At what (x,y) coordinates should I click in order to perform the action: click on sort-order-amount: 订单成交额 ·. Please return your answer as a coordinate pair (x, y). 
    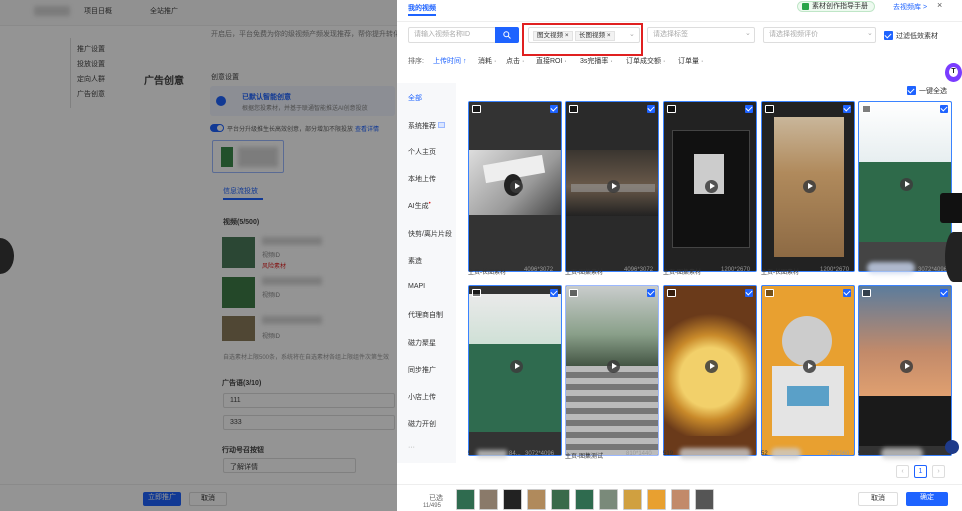
    Looking at the image, I should click on (645, 61).